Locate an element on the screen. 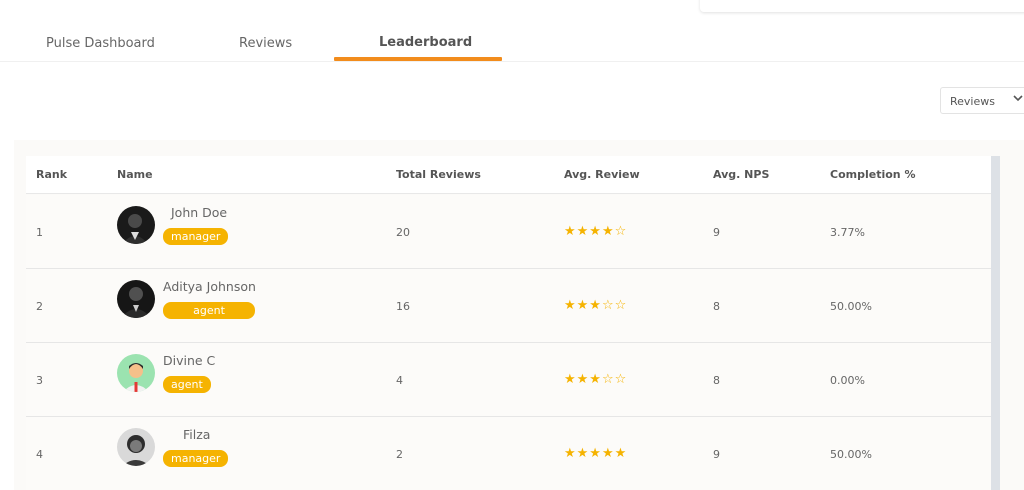  chevron-down-icon is located at coordinates (1018, 99).